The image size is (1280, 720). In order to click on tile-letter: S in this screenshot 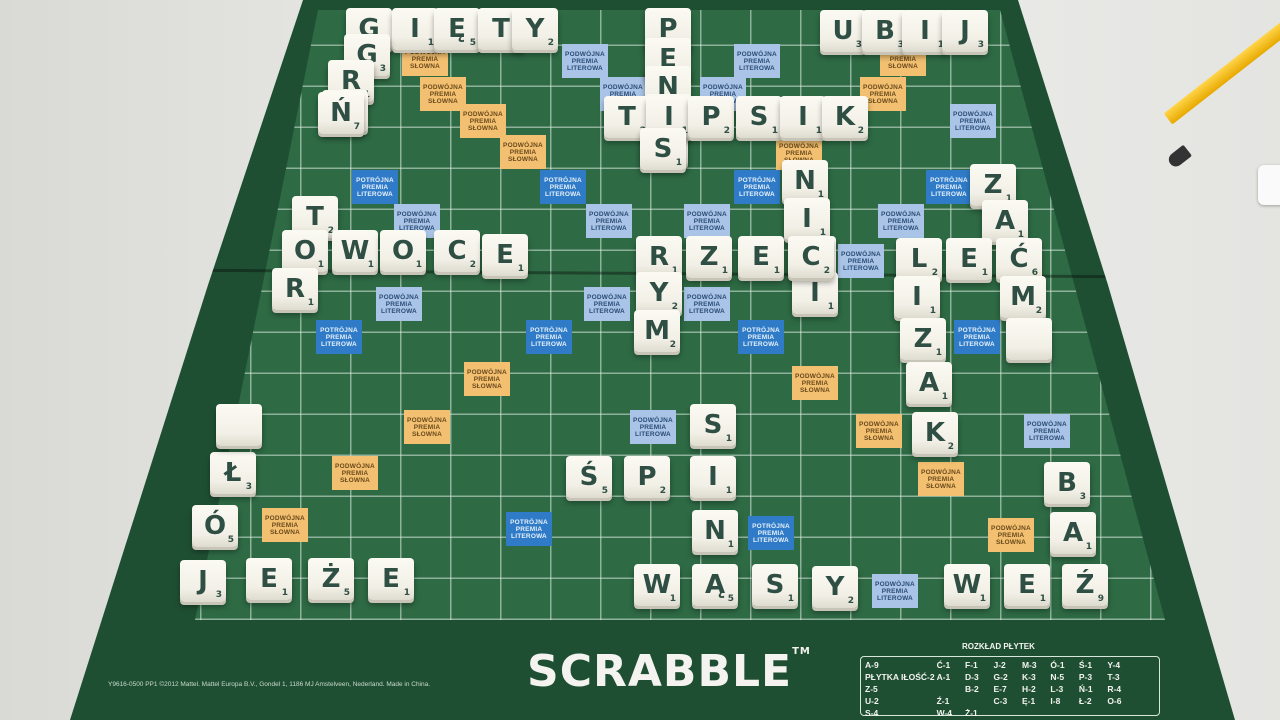, I will do `click(775, 585)`.